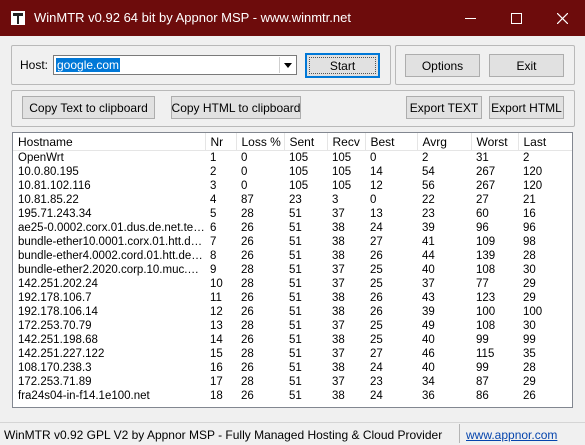 Image resolution: width=585 pixels, height=445 pixels. I want to click on table-cell: 123, so click(486, 298).